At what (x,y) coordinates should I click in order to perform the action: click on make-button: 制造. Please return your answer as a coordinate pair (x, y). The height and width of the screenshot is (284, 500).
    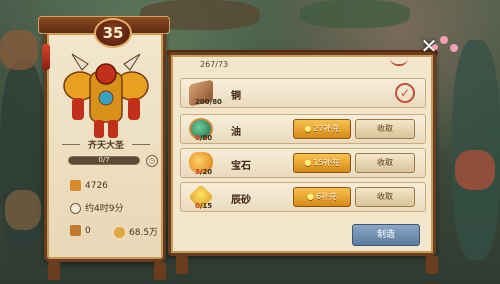
    Looking at the image, I should click on (386, 235).